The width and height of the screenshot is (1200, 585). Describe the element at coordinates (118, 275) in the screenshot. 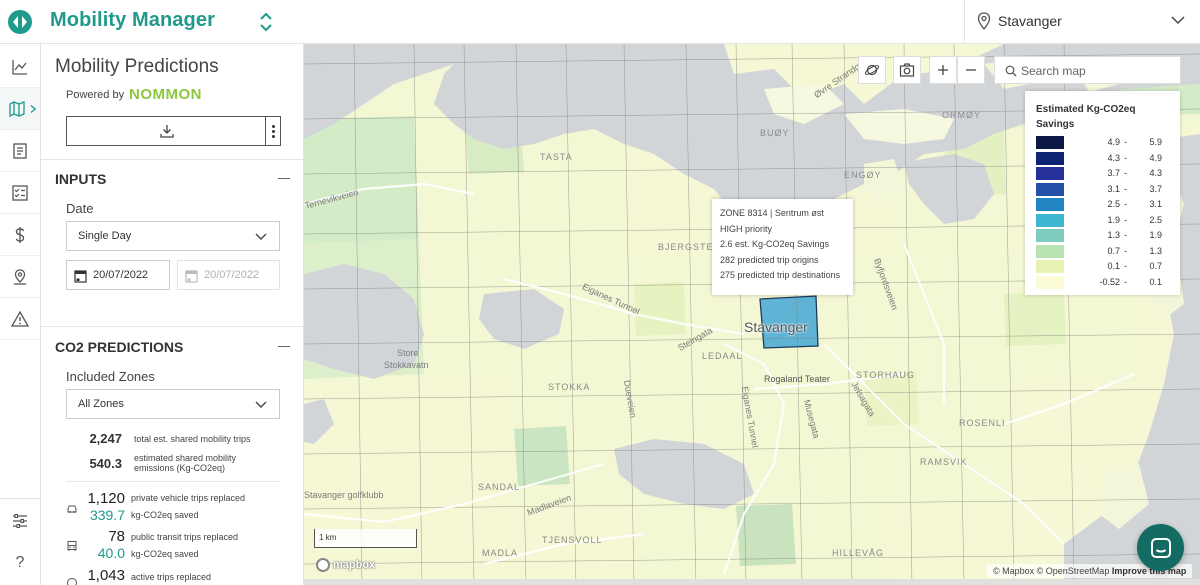

I see `start-date-field: 20/07/2022` at that location.